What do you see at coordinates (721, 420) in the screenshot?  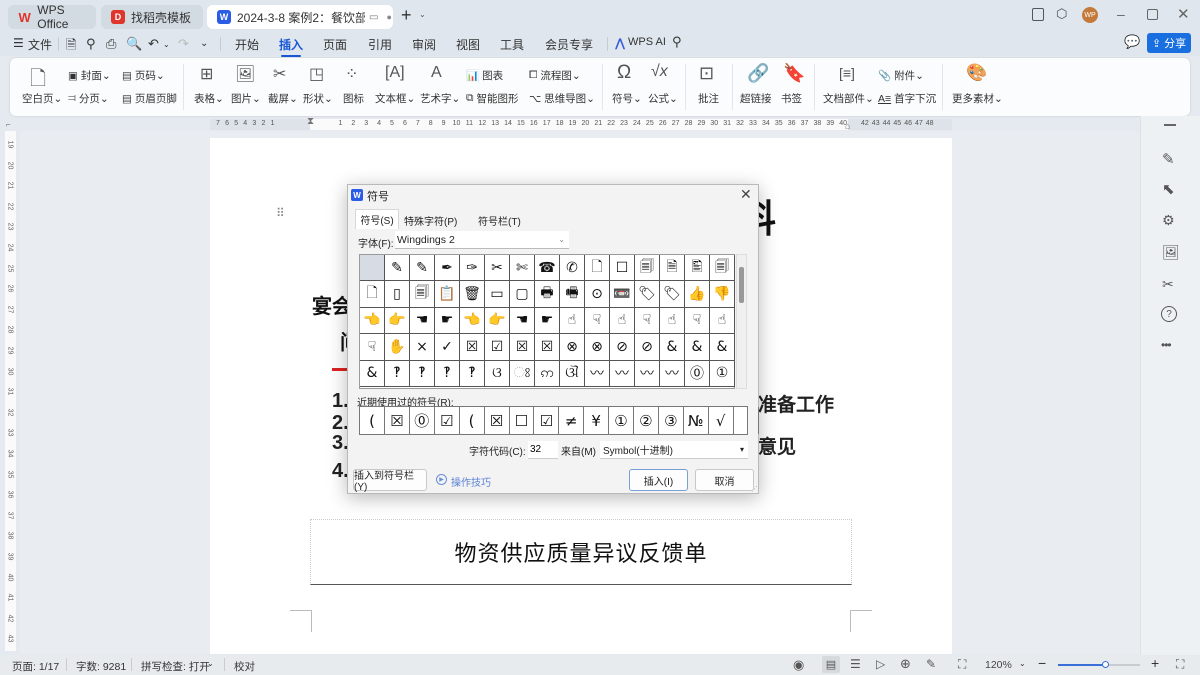 I see `recent-symbol-cell: √` at bounding box center [721, 420].